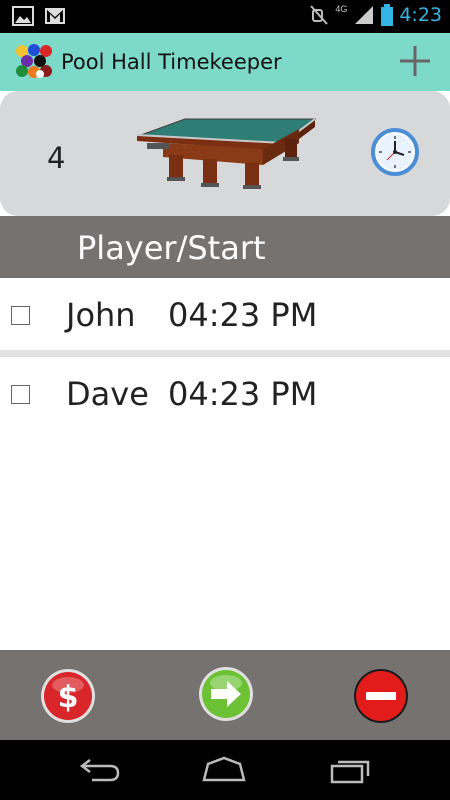 This screenshot has height=800, width=450. I want to click on notification-icons, so click(39, 16).